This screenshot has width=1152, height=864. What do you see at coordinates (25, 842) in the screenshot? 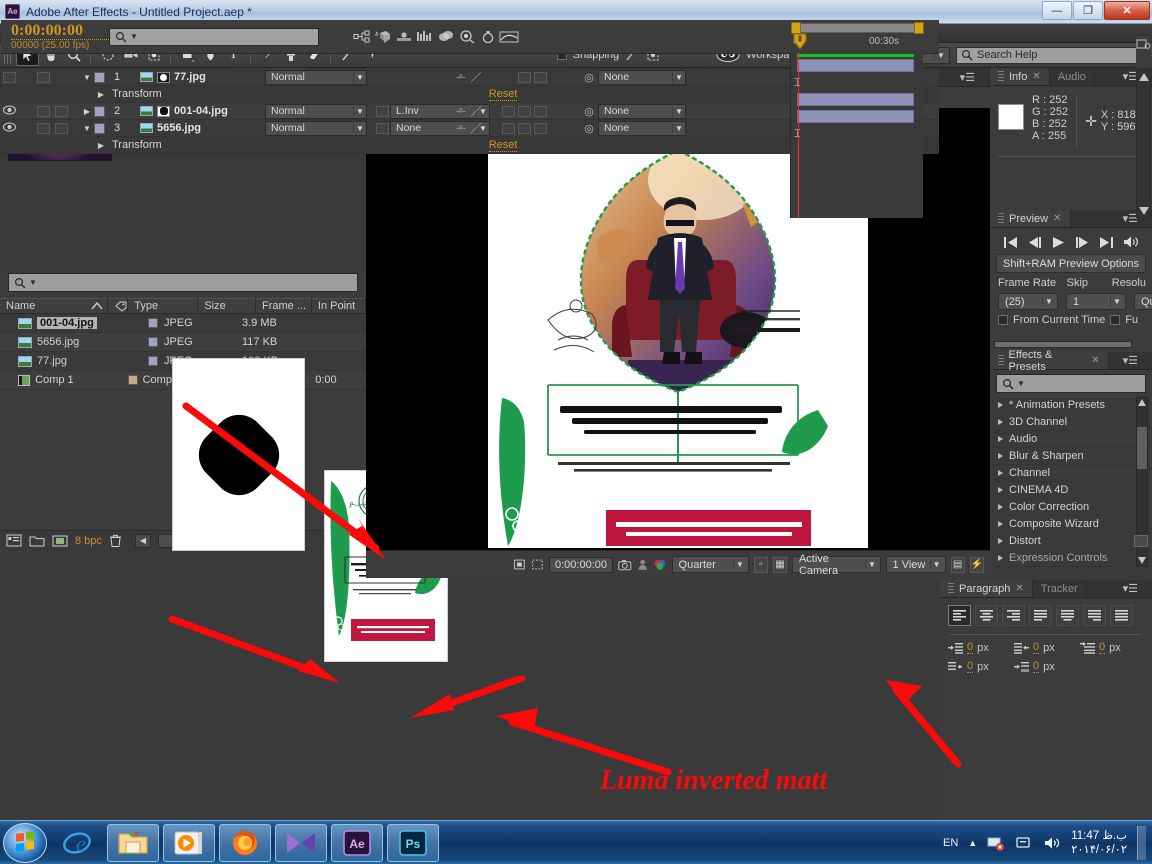
I see `start-button` at bounding box center [25, 842].